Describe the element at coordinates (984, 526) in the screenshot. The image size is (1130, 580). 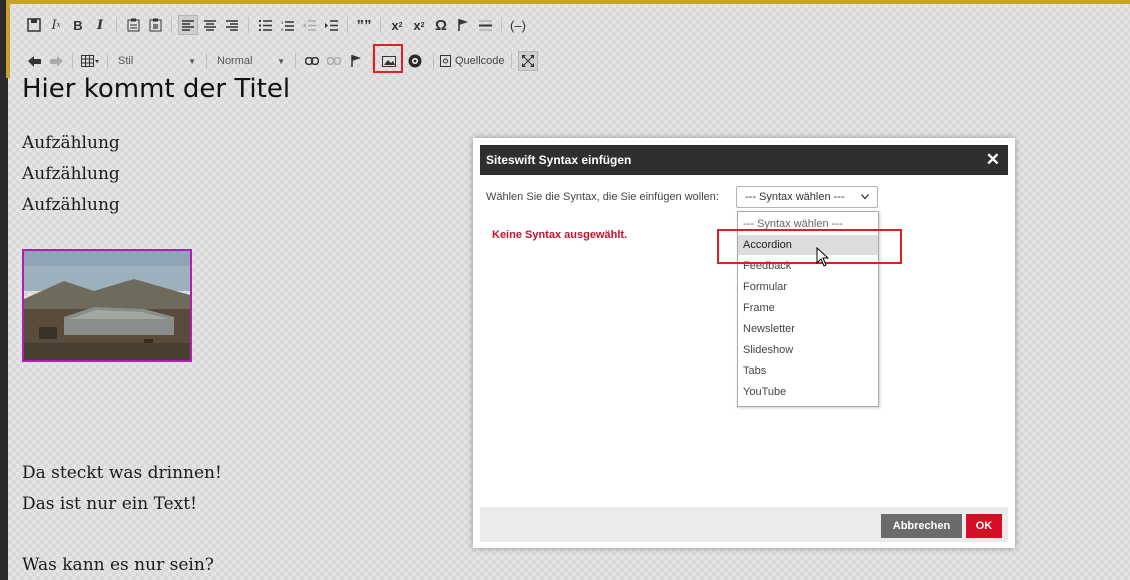
I see `ok-button: OK` at that location.